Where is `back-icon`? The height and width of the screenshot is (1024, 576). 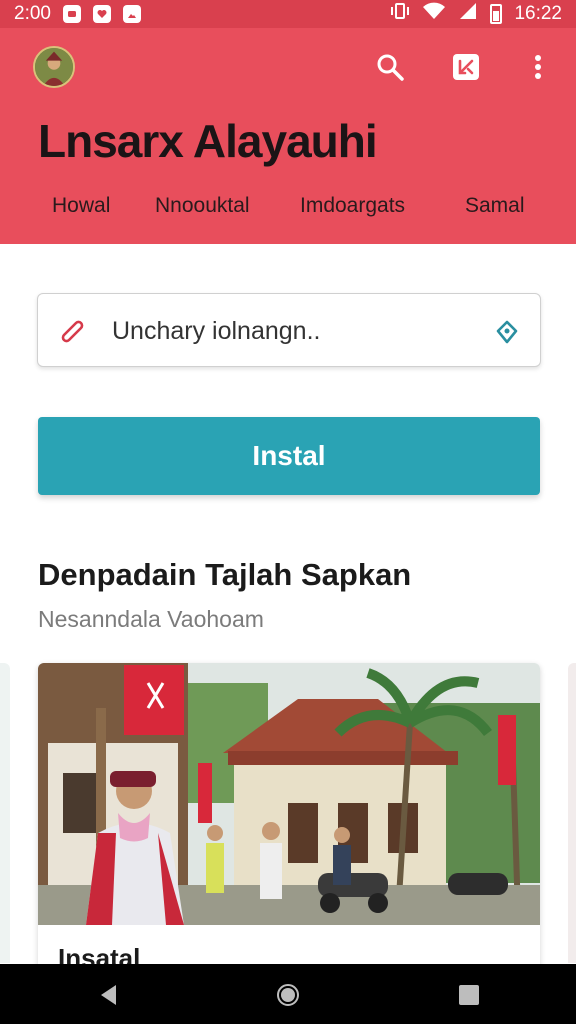
back-icon is located at coordinates (109, 995).